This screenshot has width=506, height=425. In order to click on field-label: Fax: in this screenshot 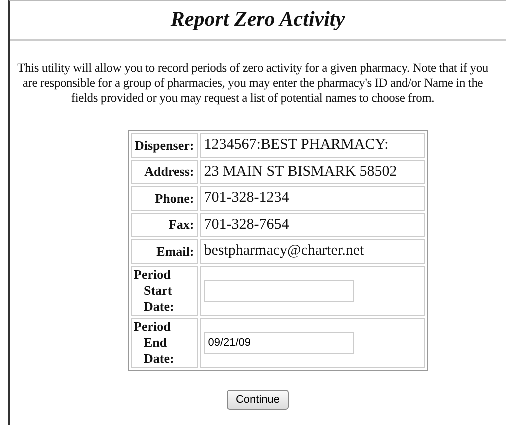, I will do `click(164, 225)`.